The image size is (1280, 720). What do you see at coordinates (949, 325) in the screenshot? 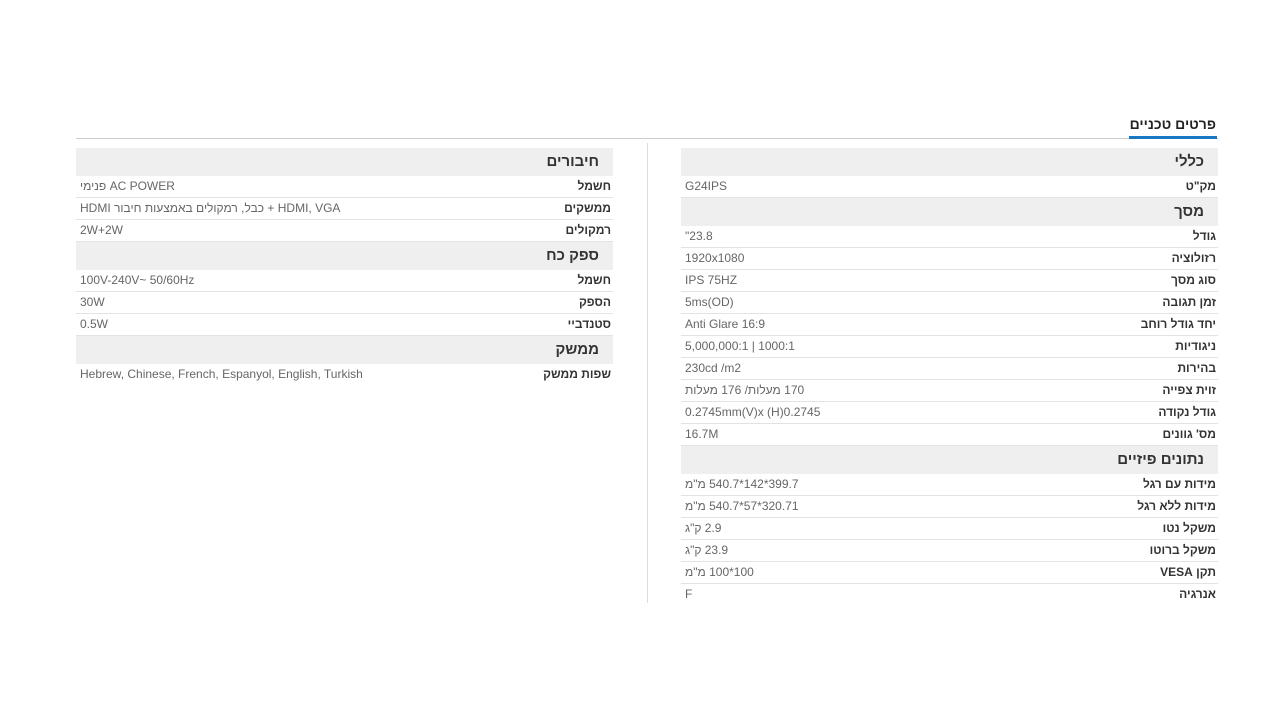
I see `spec-row: יחד גודל רוחב Anti Glare 16:9` at bounding box center [949, 325].